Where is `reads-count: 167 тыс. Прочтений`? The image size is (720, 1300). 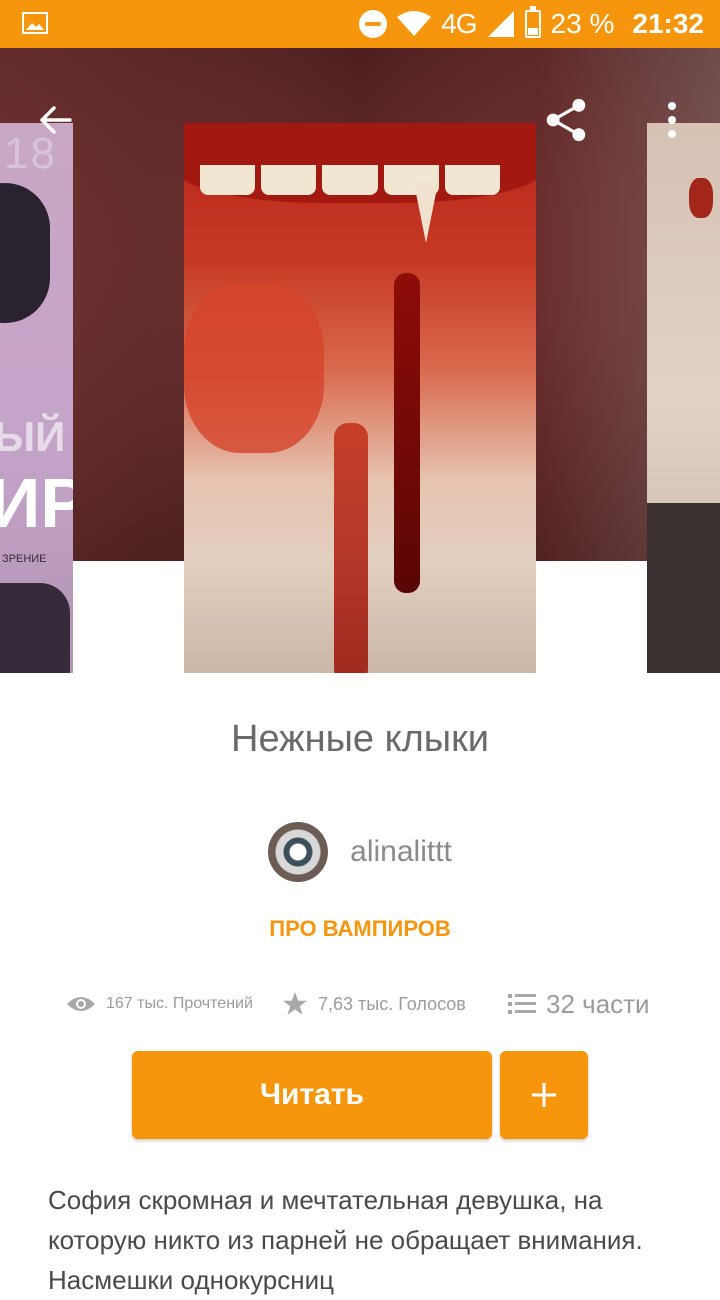
reads-count: 167 тыс. Прочтений is located at coordinates (179, 1003).